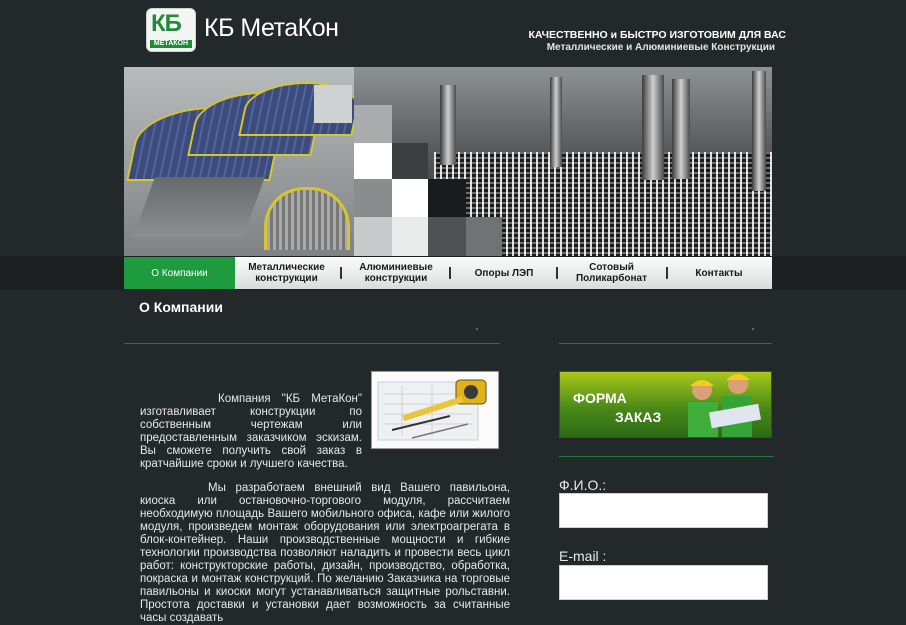  I want to click on order-banner-line1: ФОРМА, so click(600, 398).